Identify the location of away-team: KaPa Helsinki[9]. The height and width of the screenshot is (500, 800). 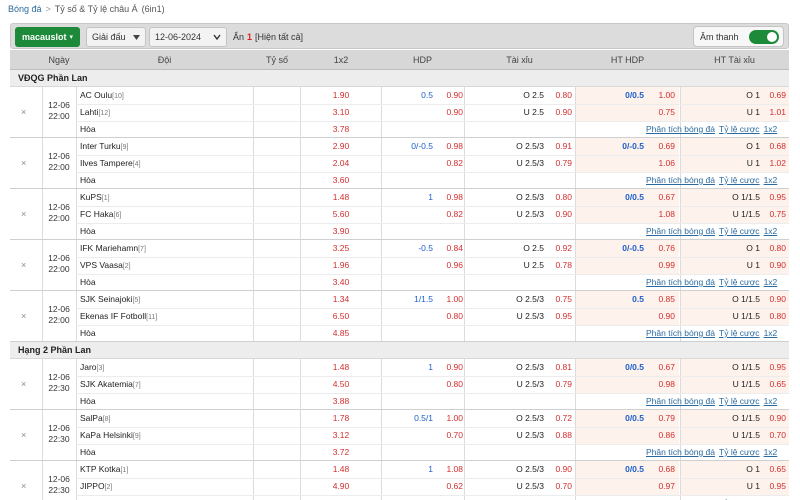
(110, 435).